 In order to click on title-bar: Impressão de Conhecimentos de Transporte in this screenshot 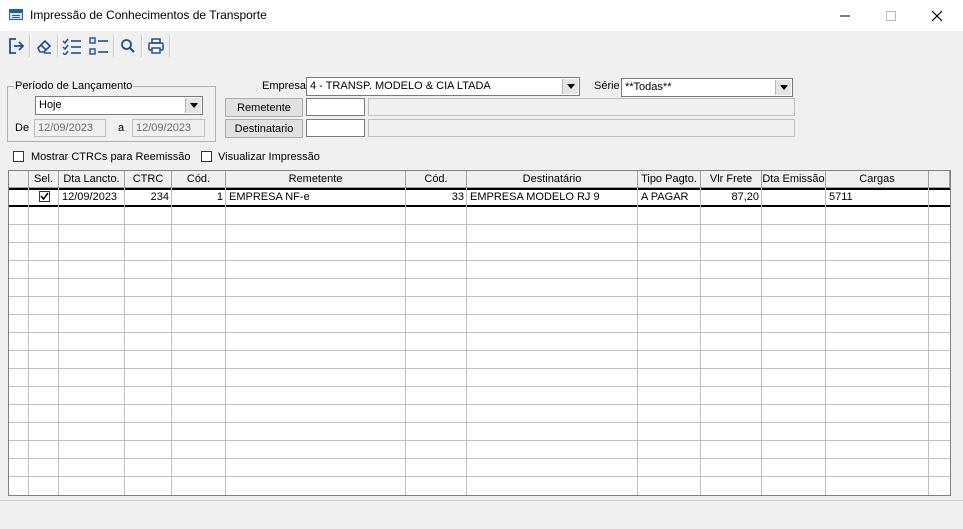, I will do `click(481, 15)`.